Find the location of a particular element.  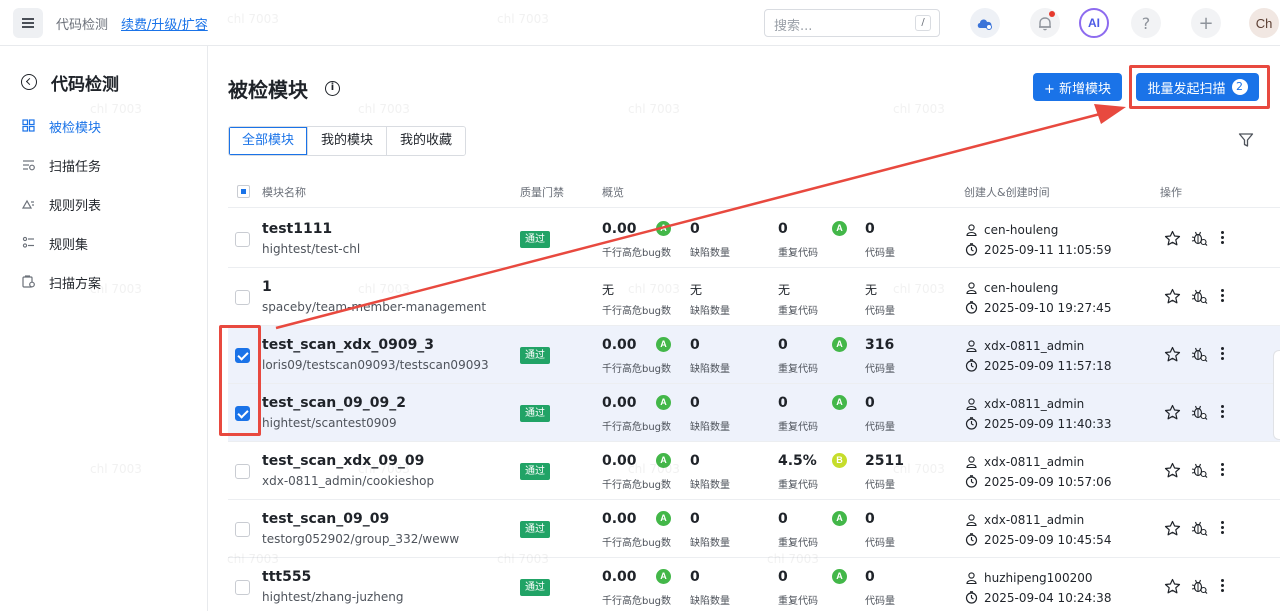

help-icon: ? is located at coordinates (1146, 23).